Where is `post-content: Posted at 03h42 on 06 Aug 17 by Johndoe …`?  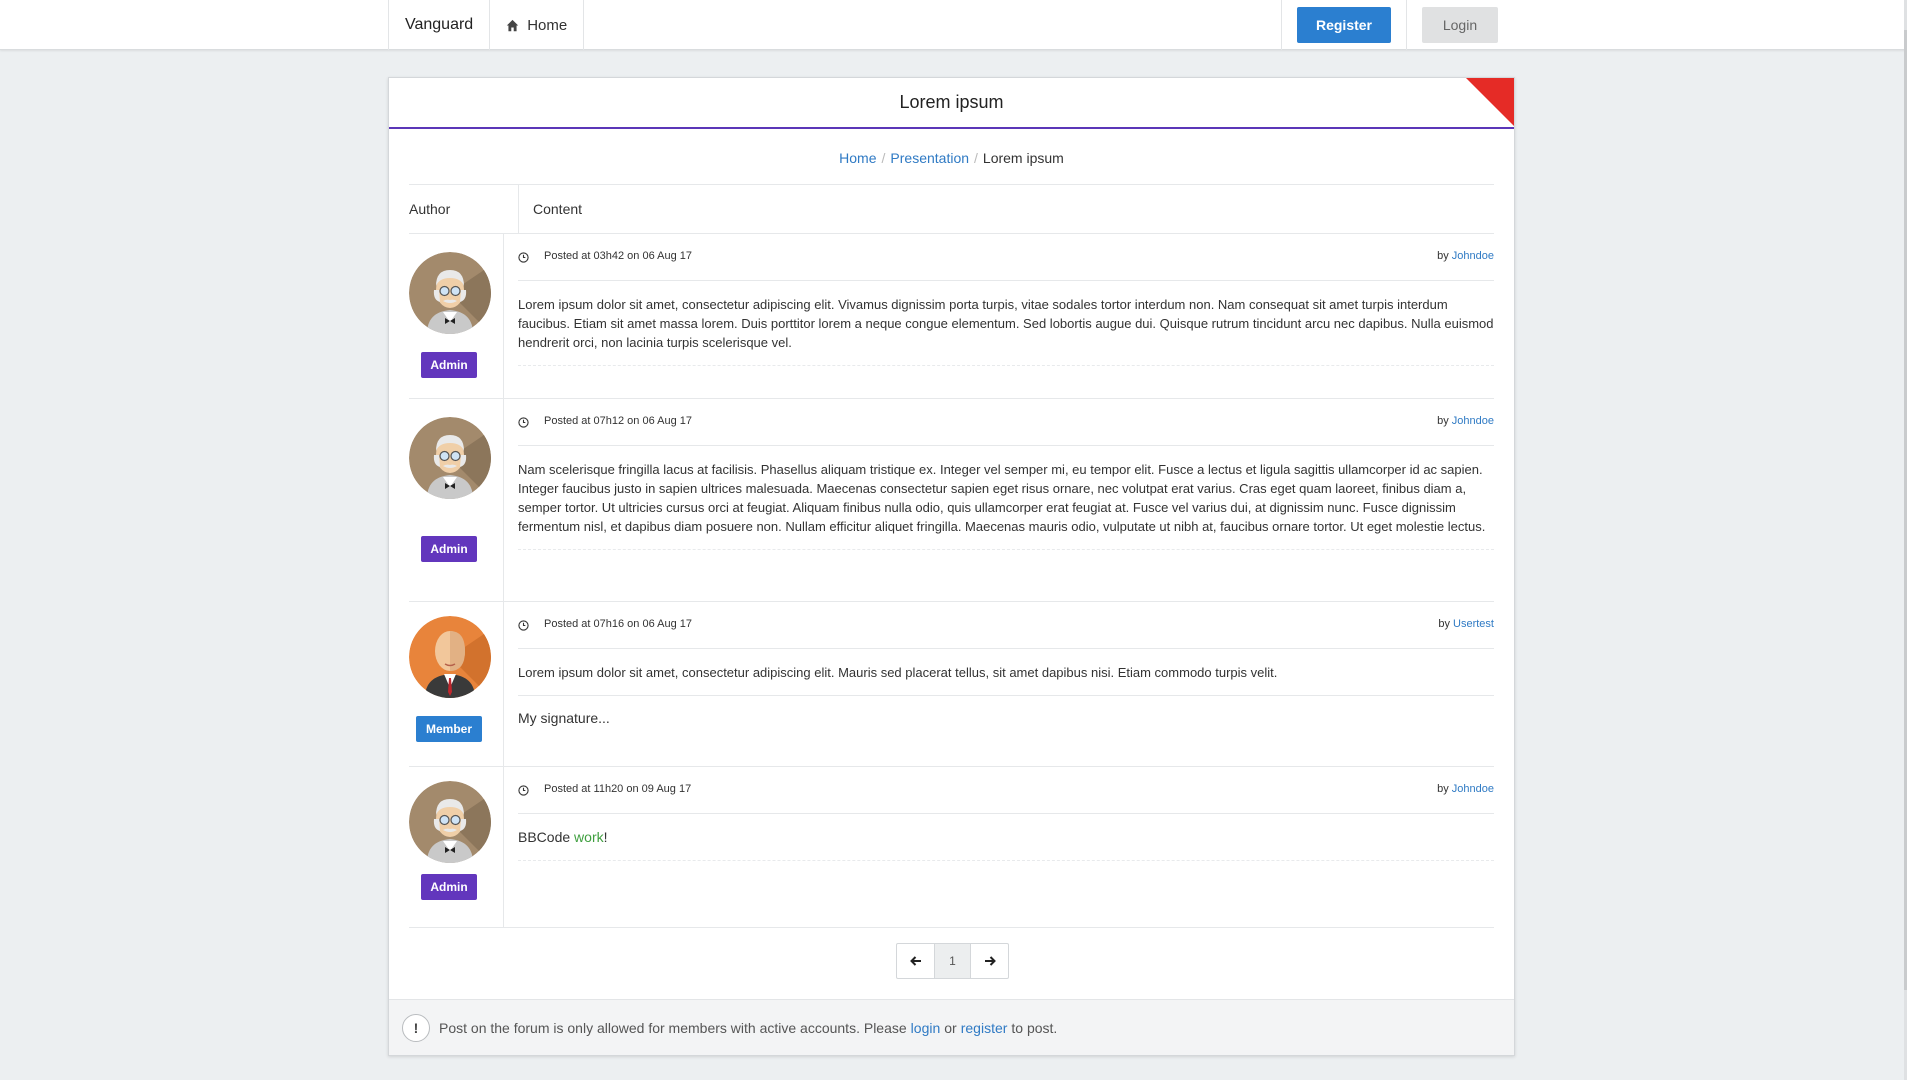
post-content: Posted at 03h42 on 06 Aug 17 by Johndoe … is located at coordinates (1006, 316).